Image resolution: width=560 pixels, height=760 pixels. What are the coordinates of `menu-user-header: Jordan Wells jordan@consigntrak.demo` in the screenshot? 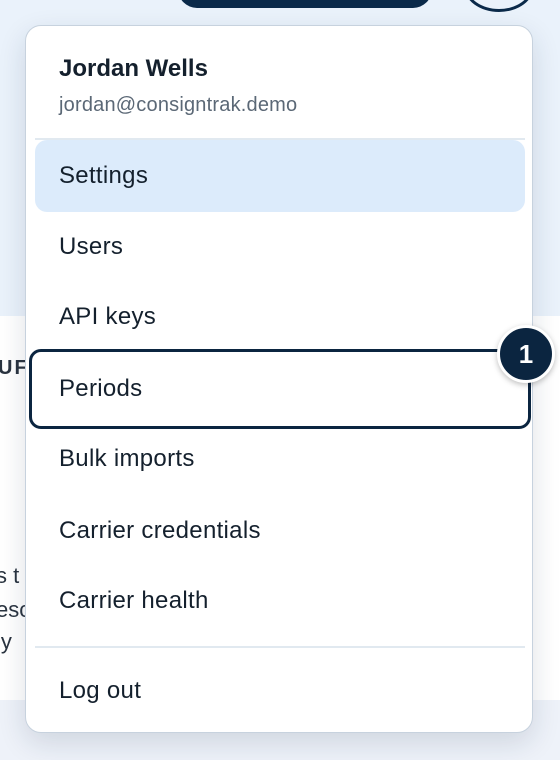 It's located at (178, 86).